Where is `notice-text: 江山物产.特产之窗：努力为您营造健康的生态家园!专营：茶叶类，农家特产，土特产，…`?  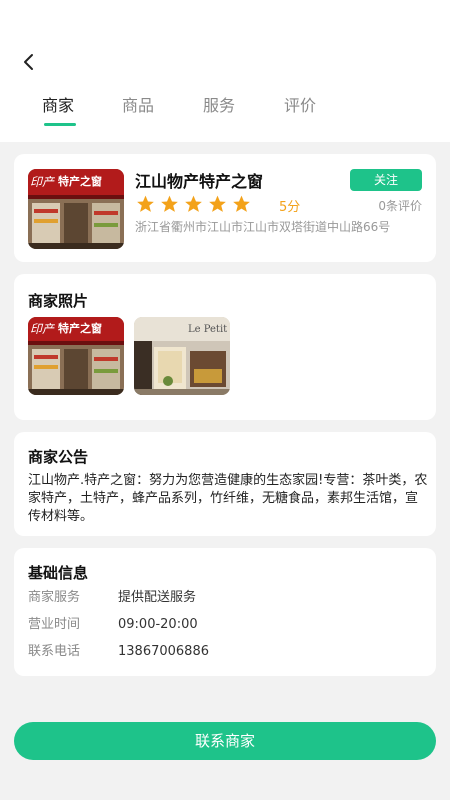 notice-text: 江山物产.特产之窗：努力为您营造健康的生态家园!专营：茶叶类，农家特产，土特产，… is located at coordinates (228, 498).